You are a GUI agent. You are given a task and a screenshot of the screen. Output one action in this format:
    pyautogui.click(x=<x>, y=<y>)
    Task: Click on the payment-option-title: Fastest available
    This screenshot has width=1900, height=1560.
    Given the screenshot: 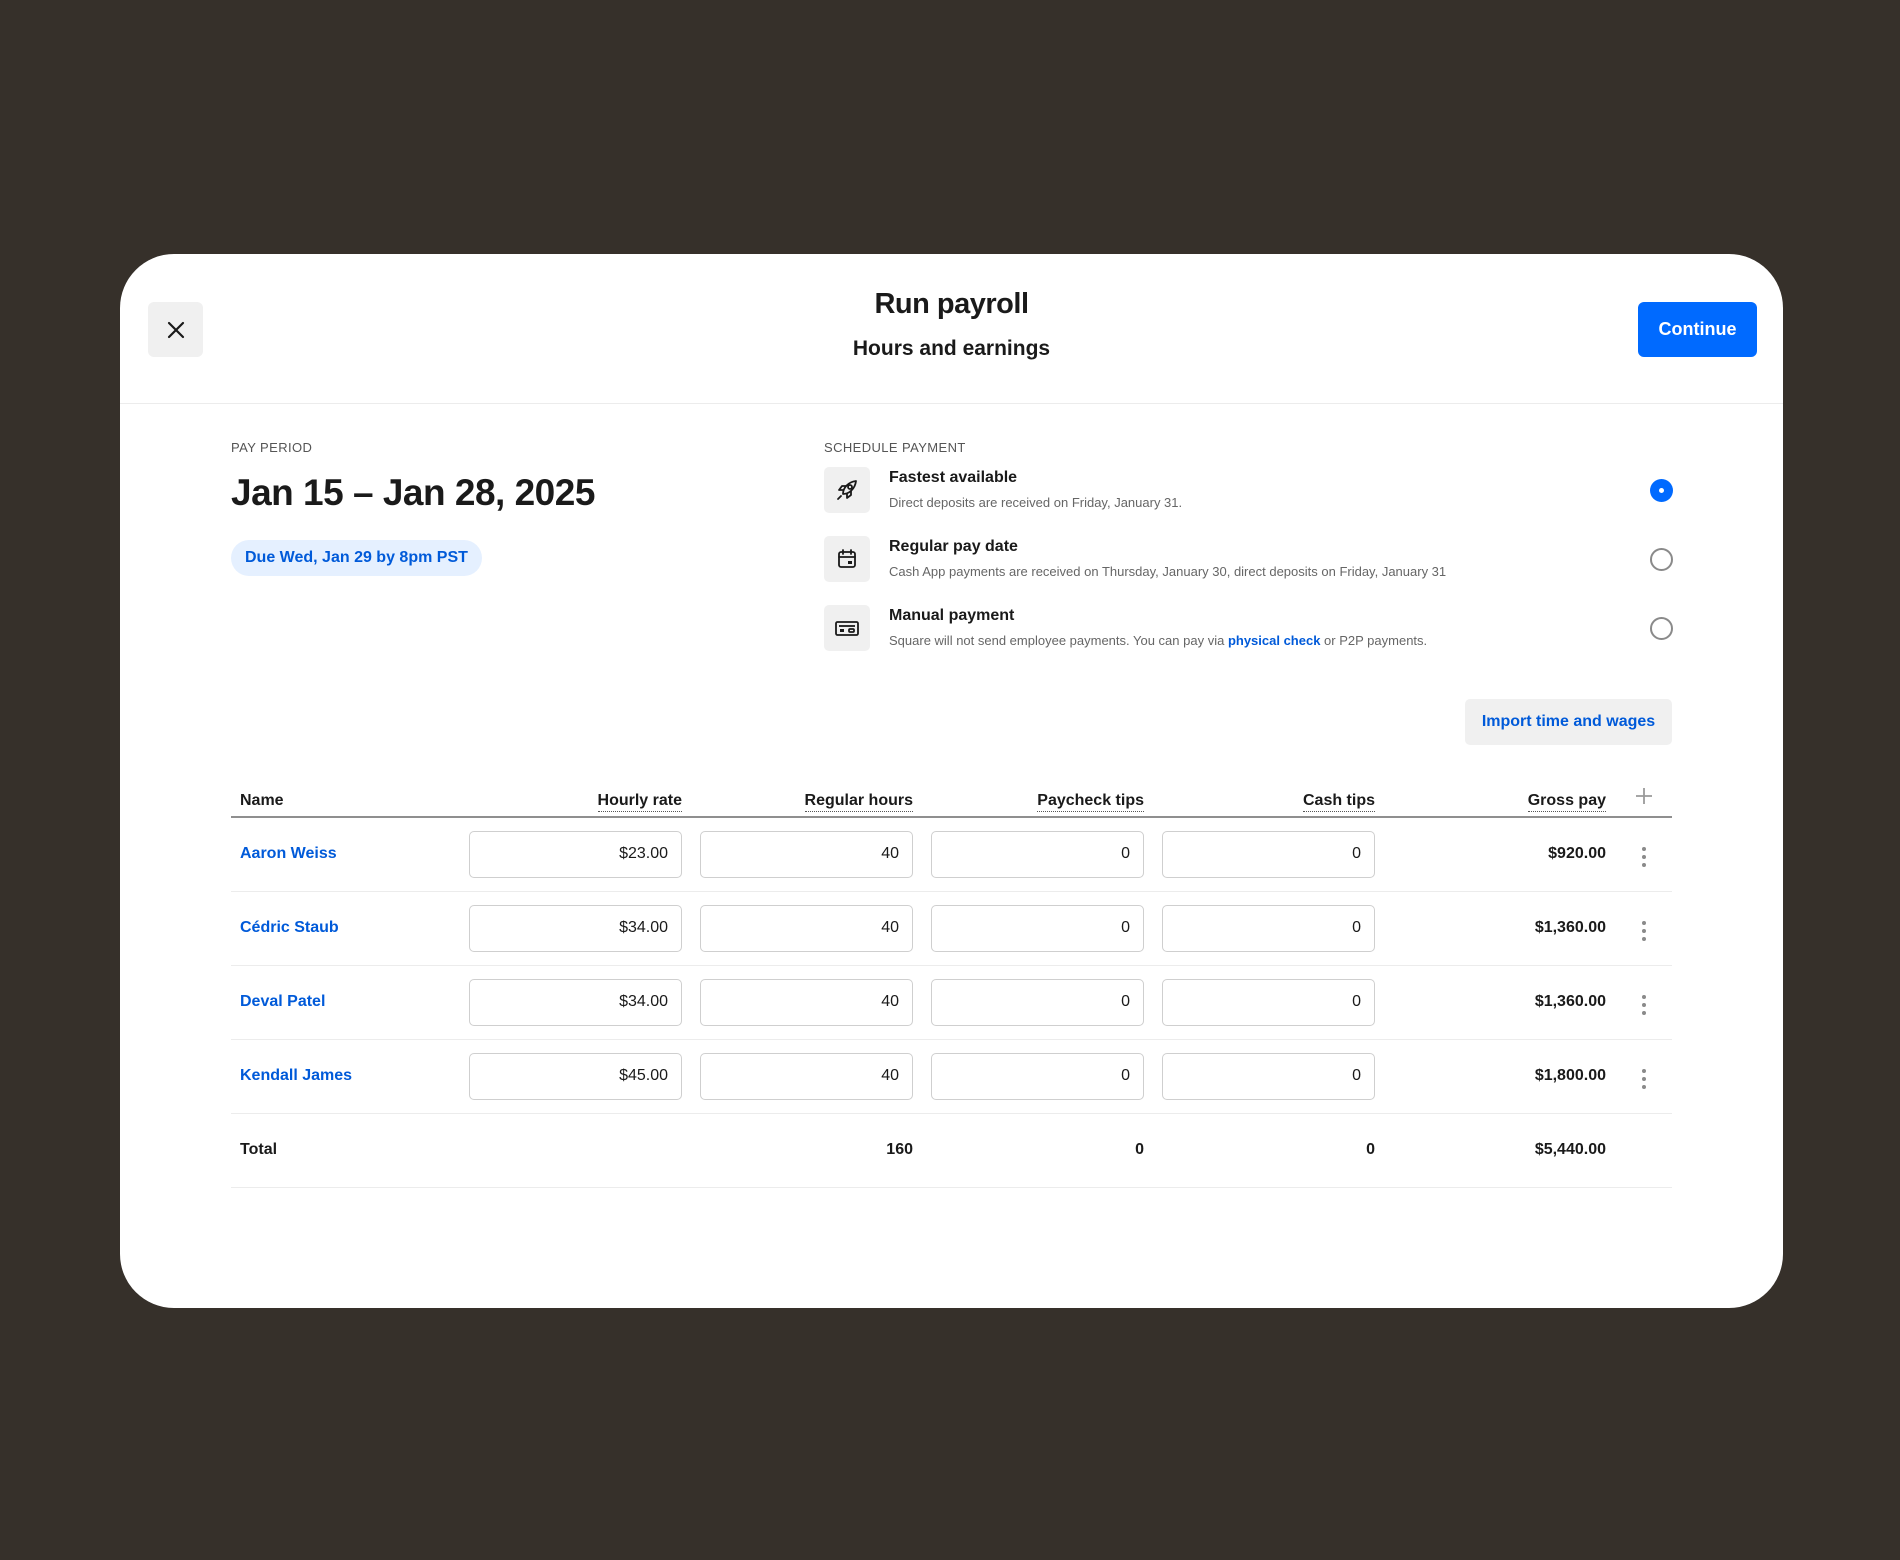 What is the action you would take?
    pyautogui.click(x=953, y=477)
    